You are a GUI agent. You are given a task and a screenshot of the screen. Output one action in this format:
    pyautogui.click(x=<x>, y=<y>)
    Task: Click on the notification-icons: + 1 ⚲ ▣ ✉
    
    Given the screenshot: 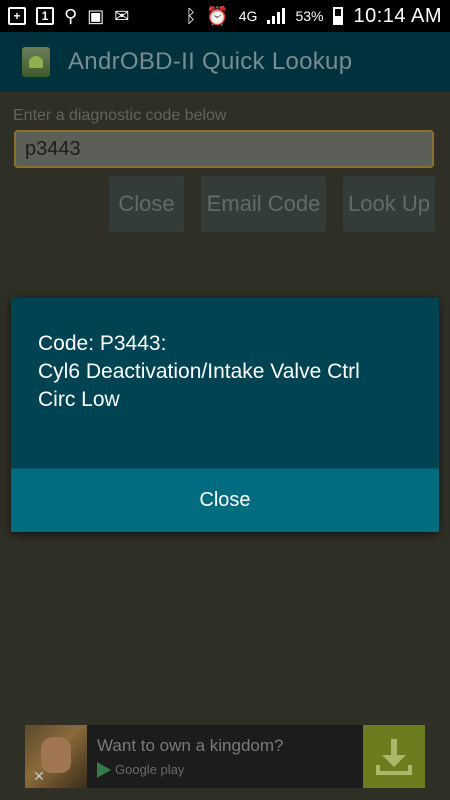 What is the action you would take?
    pyautogui.click(x=68, y=16)
    